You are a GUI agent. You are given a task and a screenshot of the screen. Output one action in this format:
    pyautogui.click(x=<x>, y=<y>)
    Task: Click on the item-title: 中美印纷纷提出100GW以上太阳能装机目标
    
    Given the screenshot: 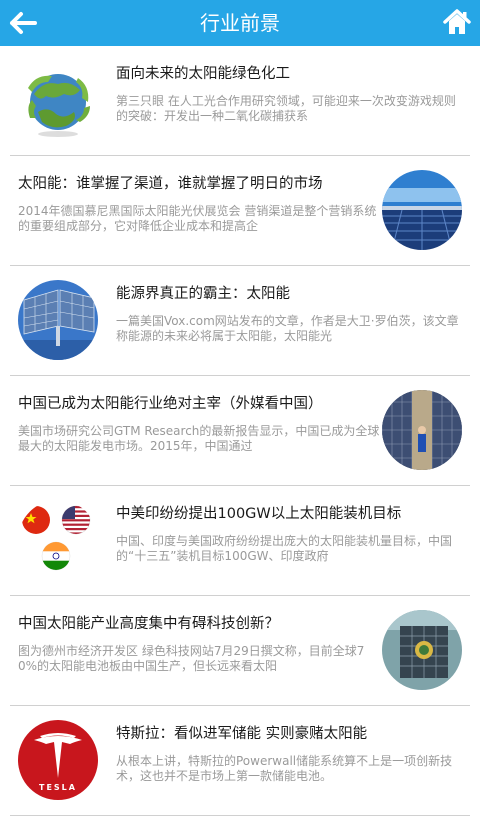 What is the action you would take?
    pyautogui.click(x=259, y=514)
    